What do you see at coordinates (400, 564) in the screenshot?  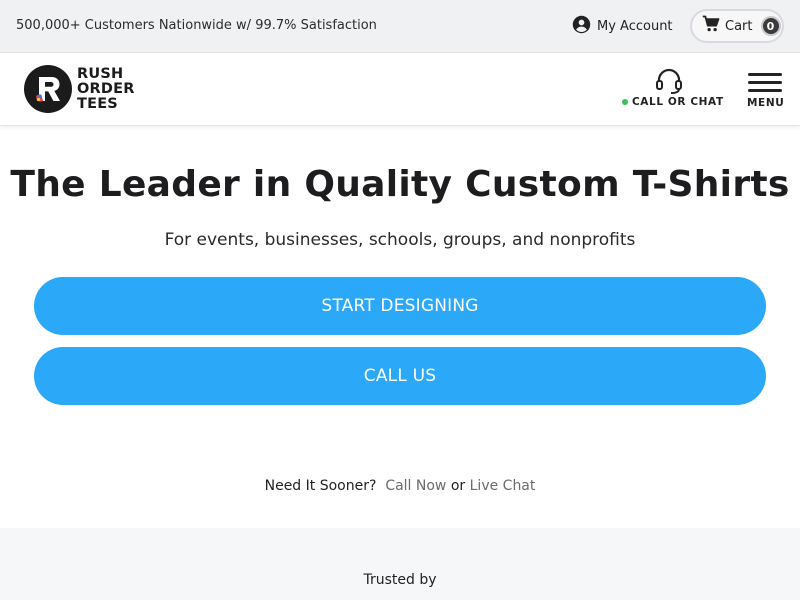 I see `trusted-by-section: Trusted by` at bounding box center [400, 564].